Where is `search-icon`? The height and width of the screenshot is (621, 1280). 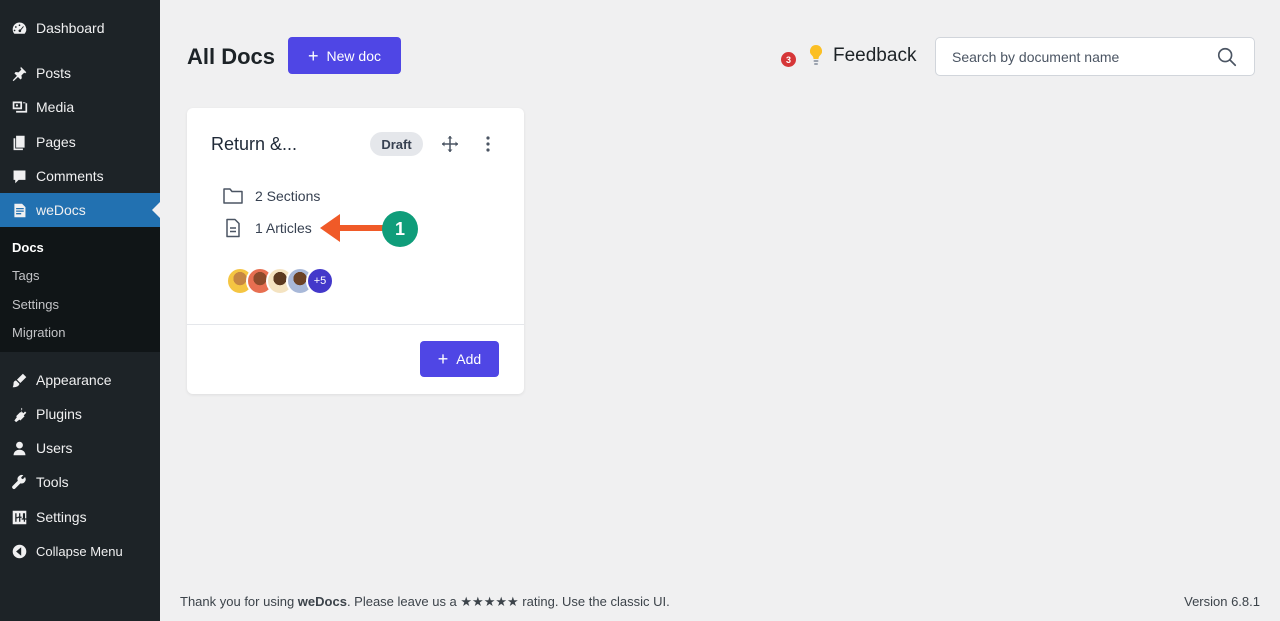
search-icon is located at coordinates (1227, 57).